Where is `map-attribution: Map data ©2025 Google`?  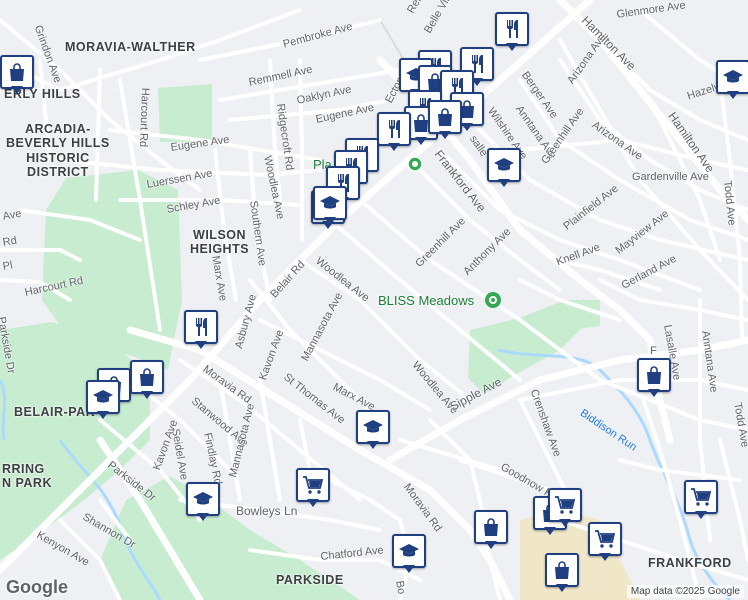 map-attribution: Map data ©2025 Google is located at coordinates (685, 591).